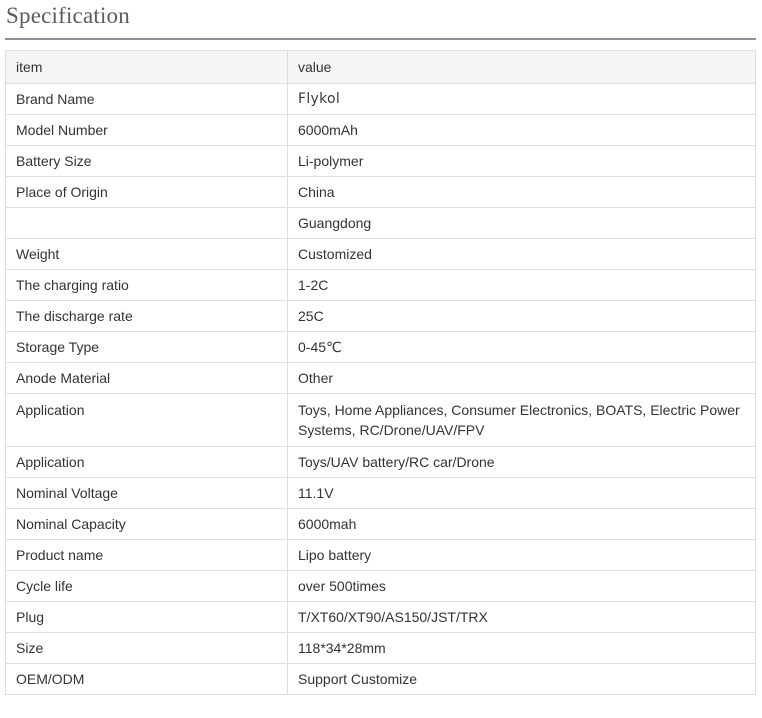 The height and width of the screenshot is (718, 762). Describe the element at coordinates (521, 378) in the screenshot. I see `value-cell: Other` at that location.